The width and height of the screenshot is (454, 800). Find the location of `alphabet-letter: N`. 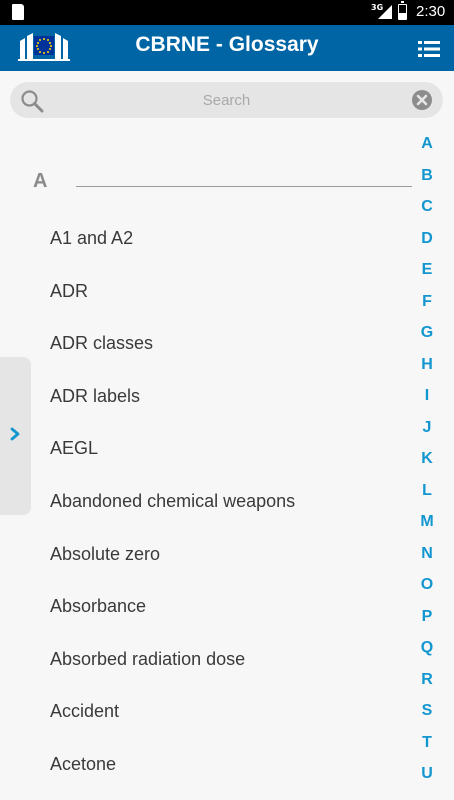

alphabet-letter: N is located at coordinates (427, 554).